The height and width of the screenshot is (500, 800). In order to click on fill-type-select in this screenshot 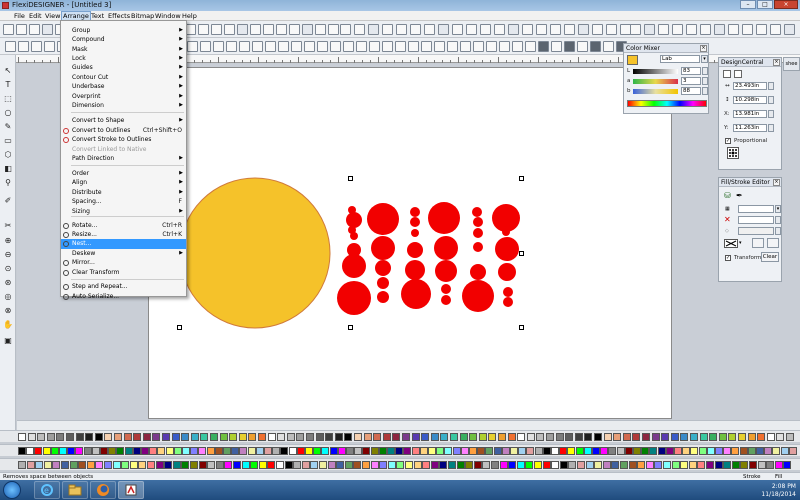, I will do `click(756, 209)`.